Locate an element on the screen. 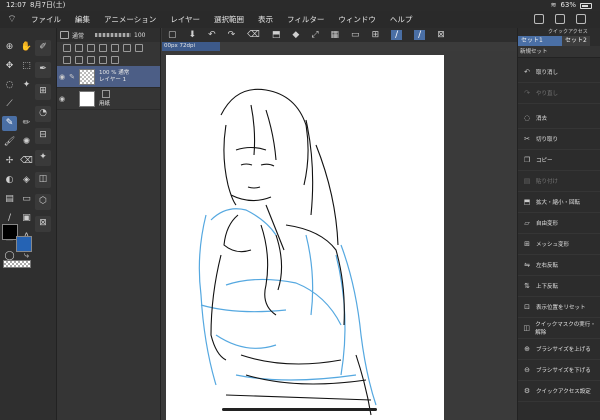 Image resolution: width=600 pixels, height=420 pixels. layer-type-icon is located at coordinates (64, 35).